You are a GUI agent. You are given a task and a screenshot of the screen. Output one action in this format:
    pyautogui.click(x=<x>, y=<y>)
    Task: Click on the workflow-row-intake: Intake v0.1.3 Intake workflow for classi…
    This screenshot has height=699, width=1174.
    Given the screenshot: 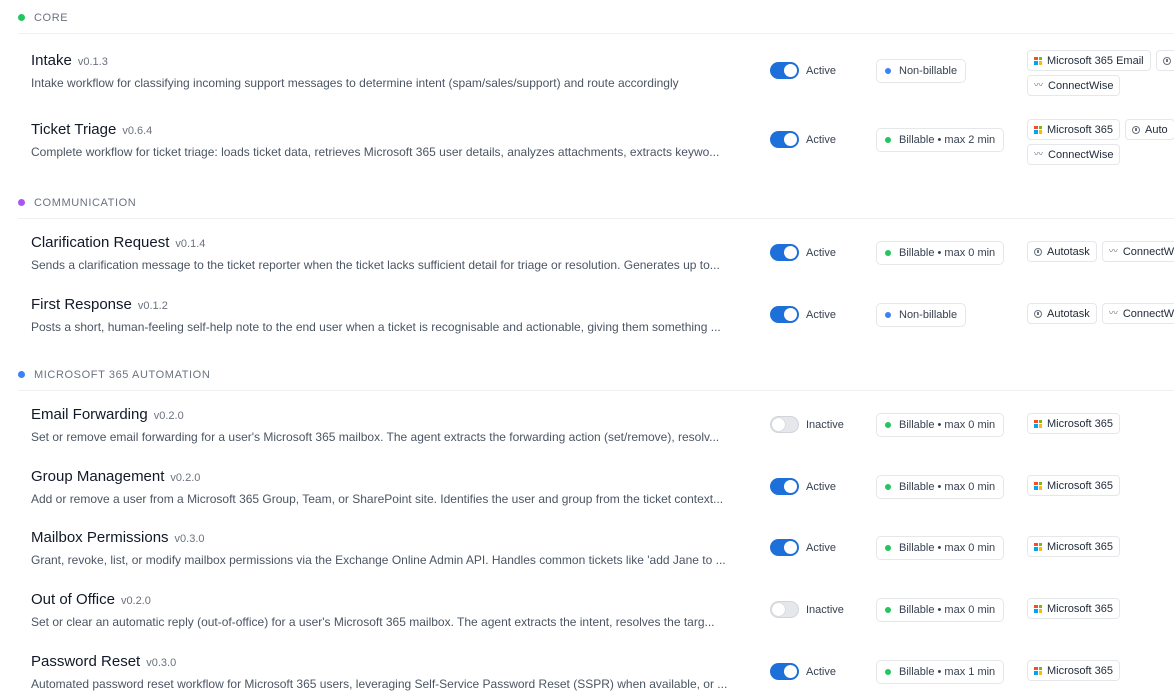 What is the action you would take?
    pyautogui.click(x=587, y=81)
    